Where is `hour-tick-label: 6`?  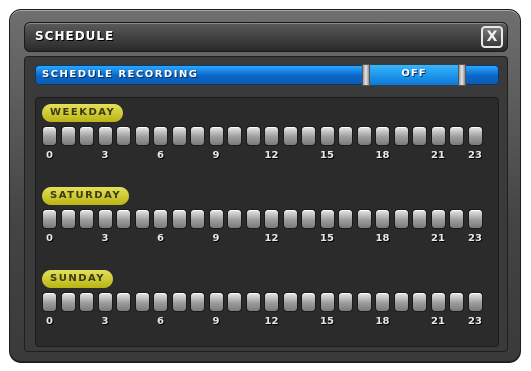
hour-tick-label: 6 is located at coordinates (160, 321).